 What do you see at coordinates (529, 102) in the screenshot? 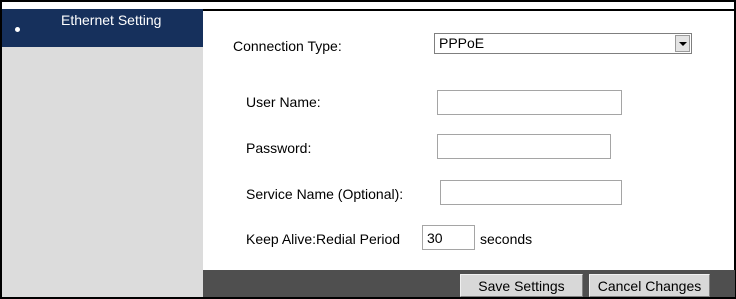
I see `user-name-input` at bounding box center [529, 102].